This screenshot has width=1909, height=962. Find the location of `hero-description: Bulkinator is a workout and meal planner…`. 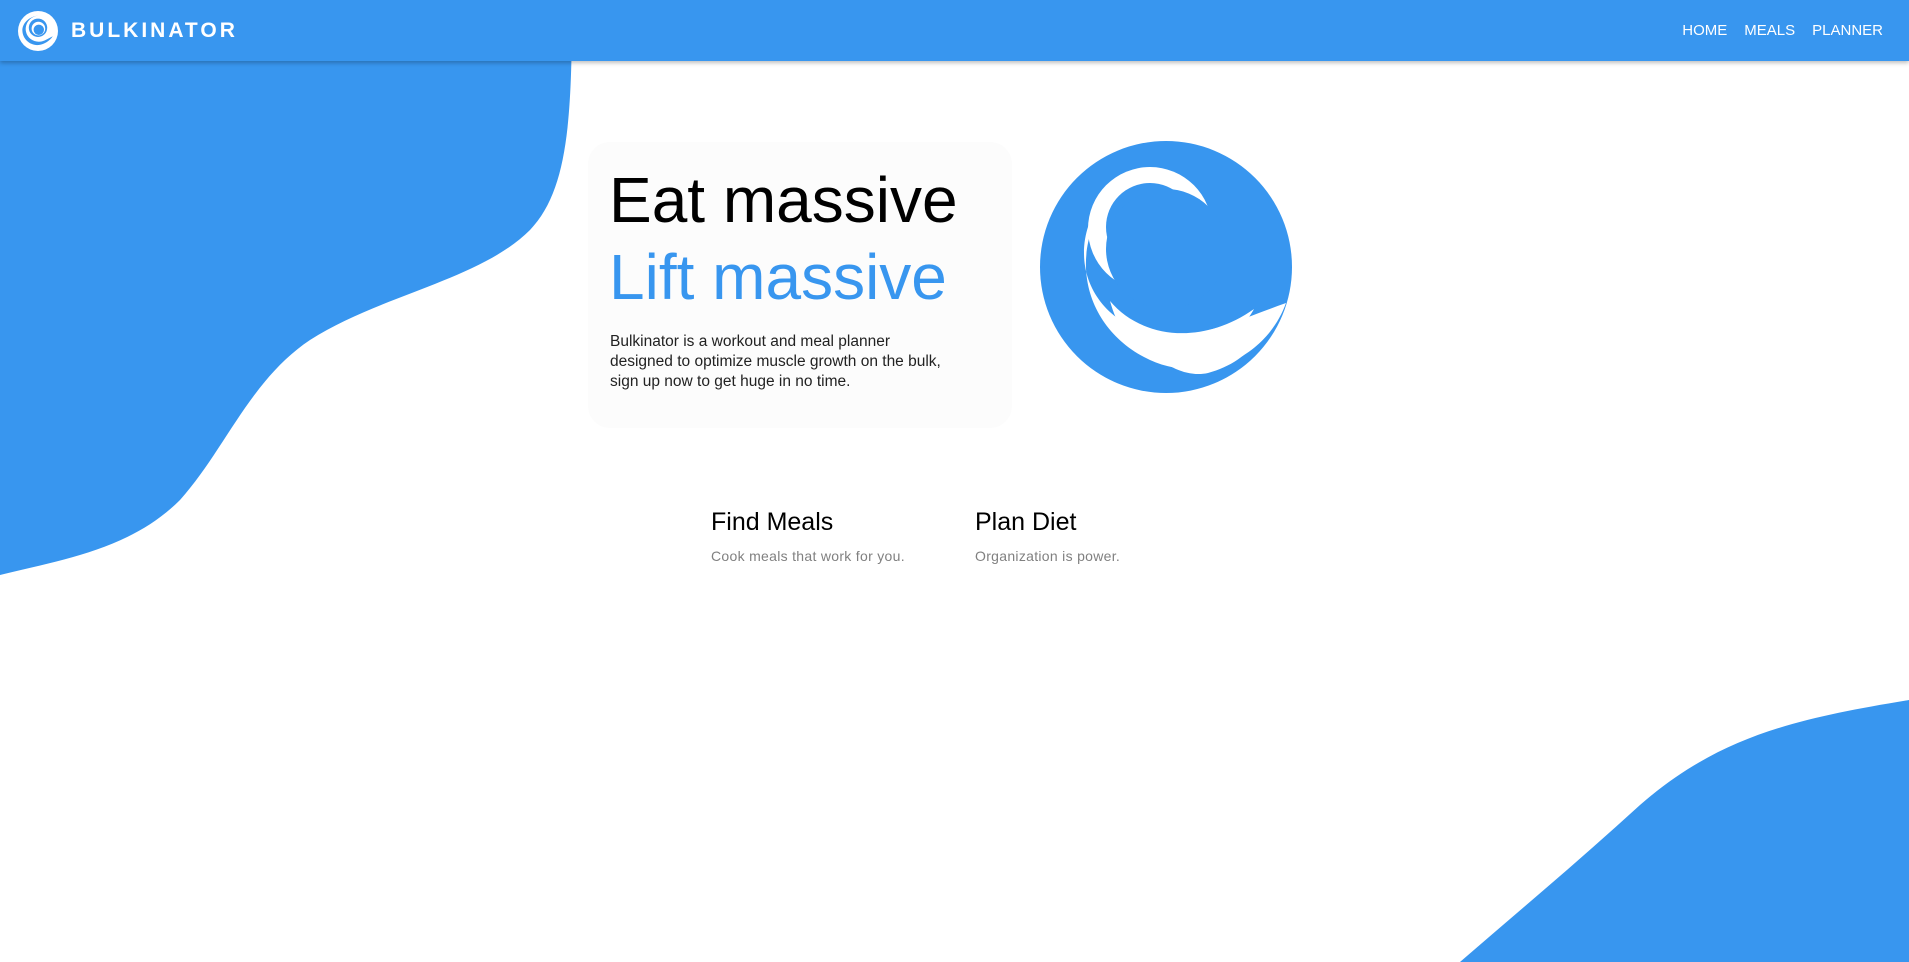

hero-description: Bulkinator is a workout and meal planner… is located at coordinates (775, 361).